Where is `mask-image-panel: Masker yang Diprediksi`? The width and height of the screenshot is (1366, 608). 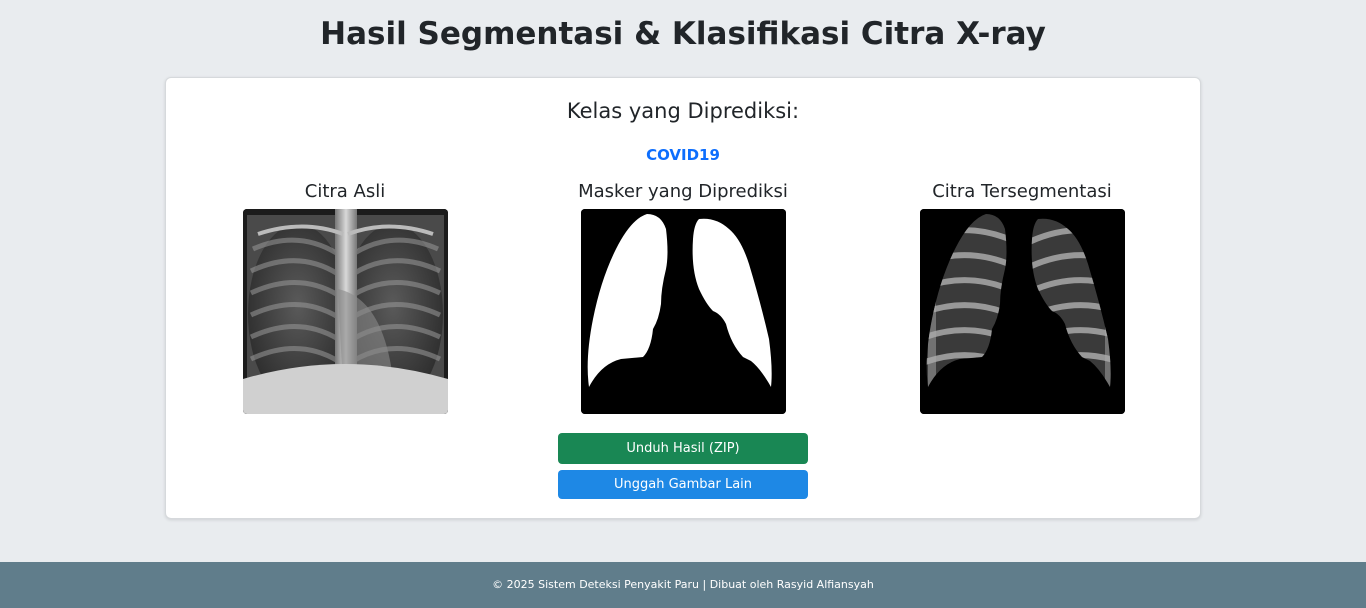 mask-image-panel: Masker yang Diprediksi is located at coordinates (683, 296).